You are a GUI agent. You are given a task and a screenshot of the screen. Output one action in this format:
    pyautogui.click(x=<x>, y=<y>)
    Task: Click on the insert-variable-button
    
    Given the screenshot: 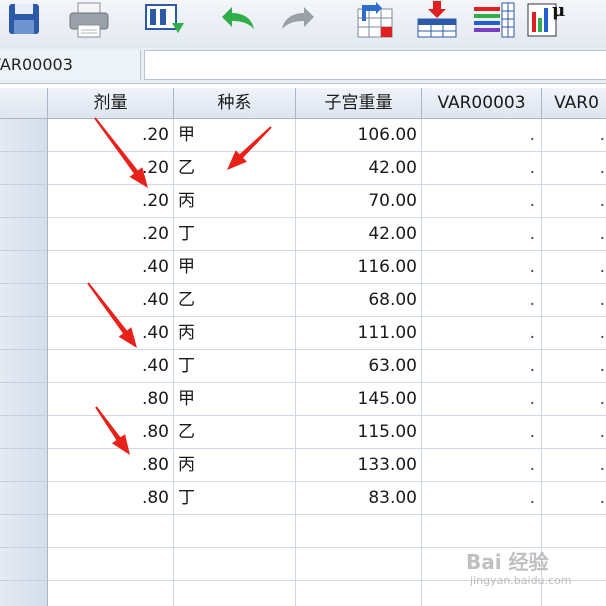 What is the action you would take?
    pyautogui.click(x=495, y=20)
    